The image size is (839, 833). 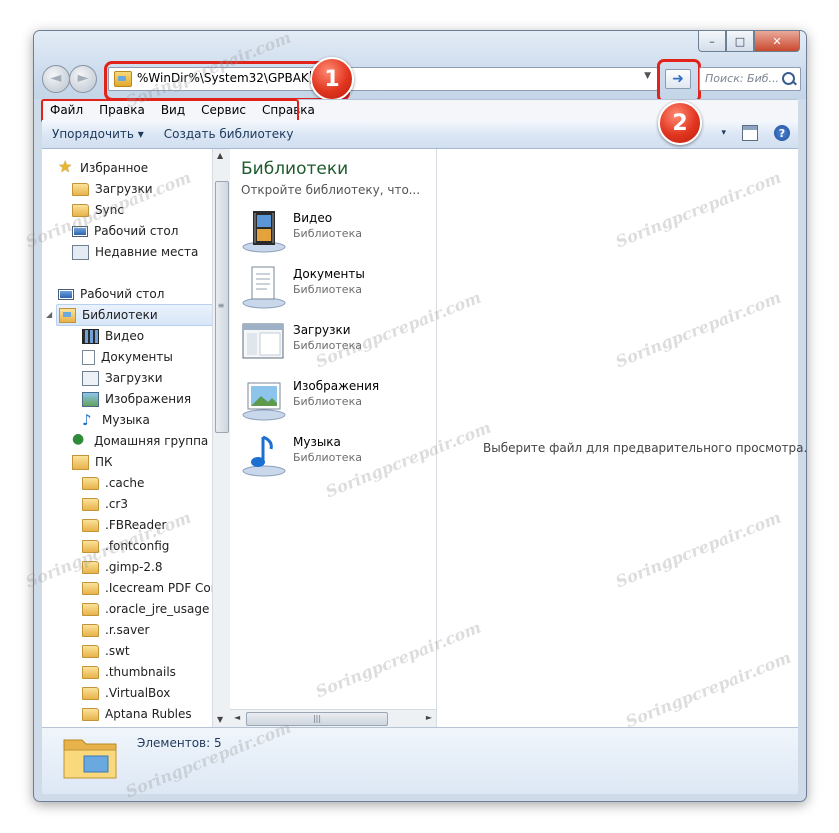 I want to click on tree-label: .cache, so click(x=125, y=483).